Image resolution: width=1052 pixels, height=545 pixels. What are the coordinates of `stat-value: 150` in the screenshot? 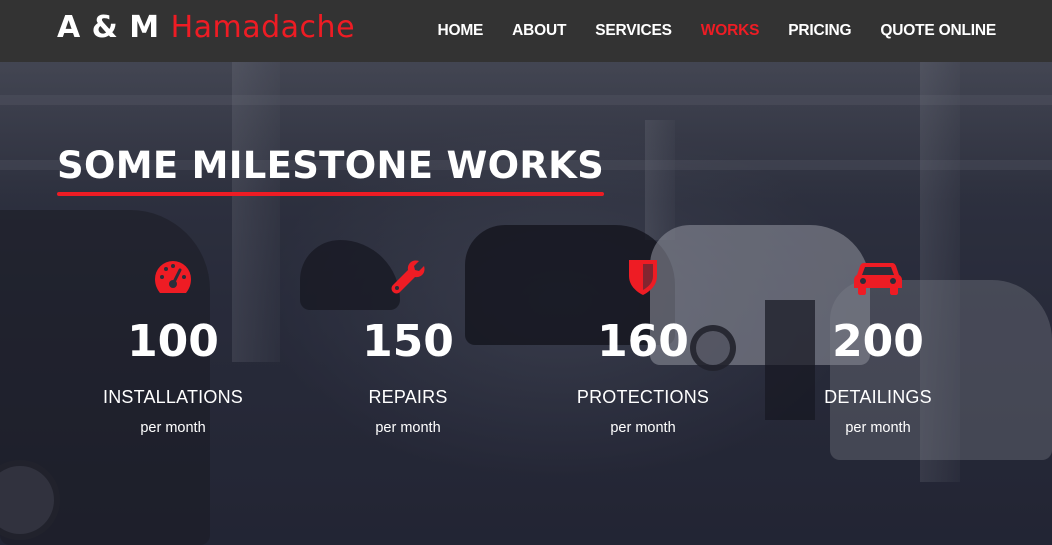 It's located at (408, 341).